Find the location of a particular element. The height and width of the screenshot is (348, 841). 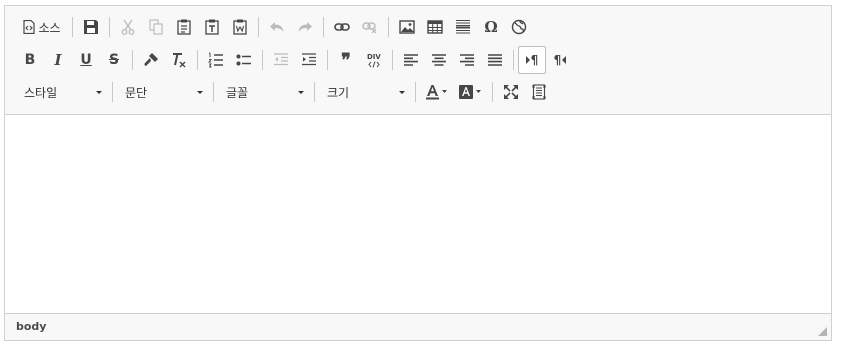

special-char-icon: Ω is located at coordinates (491, 27).